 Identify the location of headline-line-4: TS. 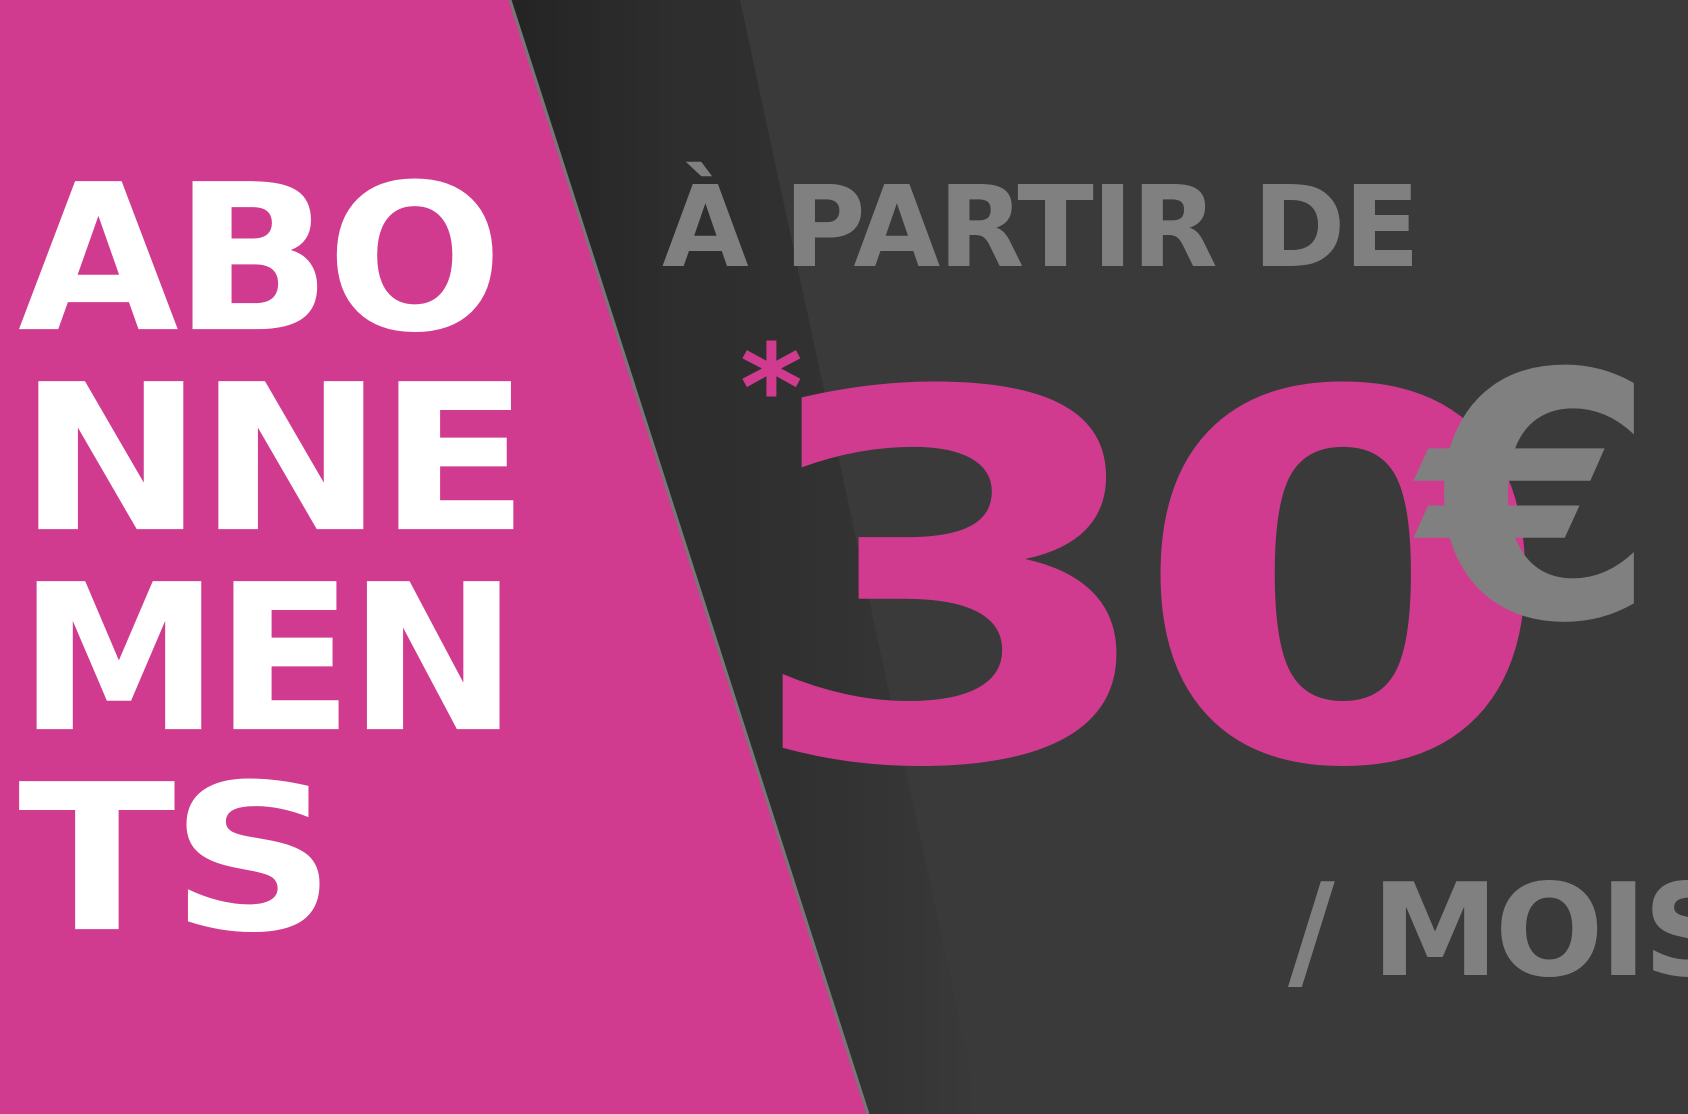
(177, 859).